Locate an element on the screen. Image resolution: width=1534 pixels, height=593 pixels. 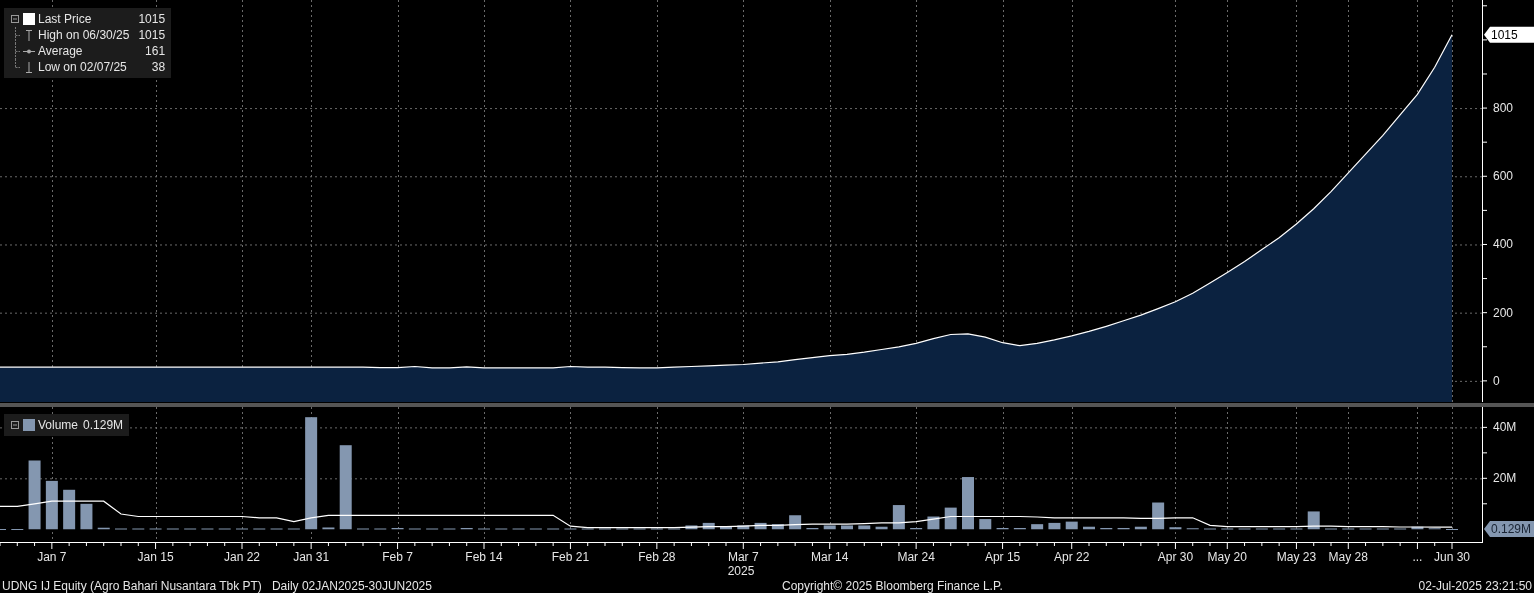
axis-label: Jan 22 is located at coordinates (242, 557).